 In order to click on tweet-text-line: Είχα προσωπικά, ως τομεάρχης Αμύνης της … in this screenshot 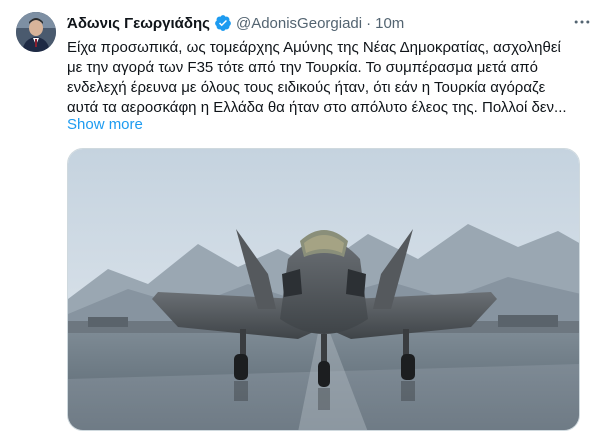, I will do `click(314, 47)`.